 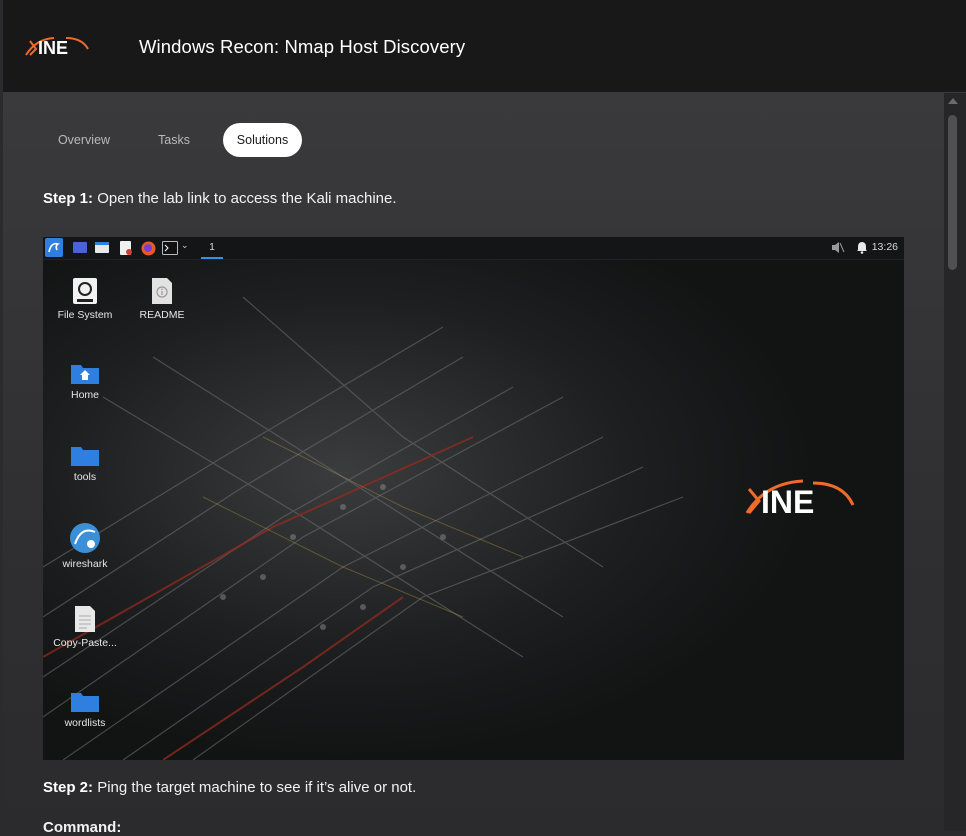 What do you see at coordinates (185, 245) in the screenshot?
I see `chevron-down-icon: ⌄` at bounding box center [185, 245].